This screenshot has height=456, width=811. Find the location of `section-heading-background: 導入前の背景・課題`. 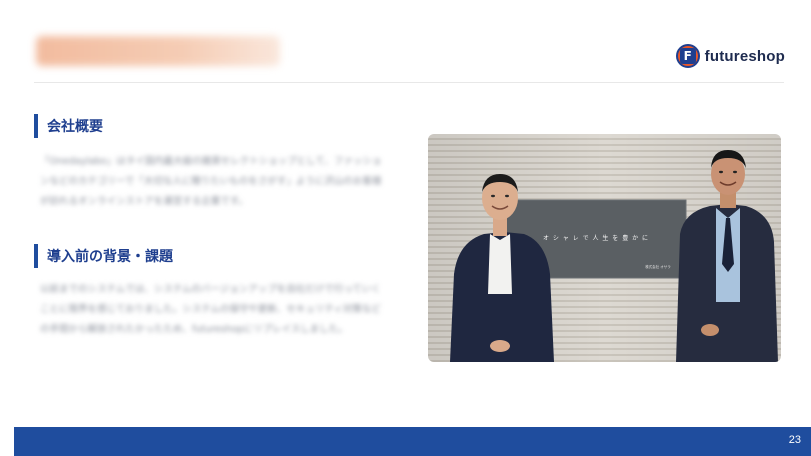

section-heading-background: 導入前の背景・課題 is located at coordinates (103, 256).